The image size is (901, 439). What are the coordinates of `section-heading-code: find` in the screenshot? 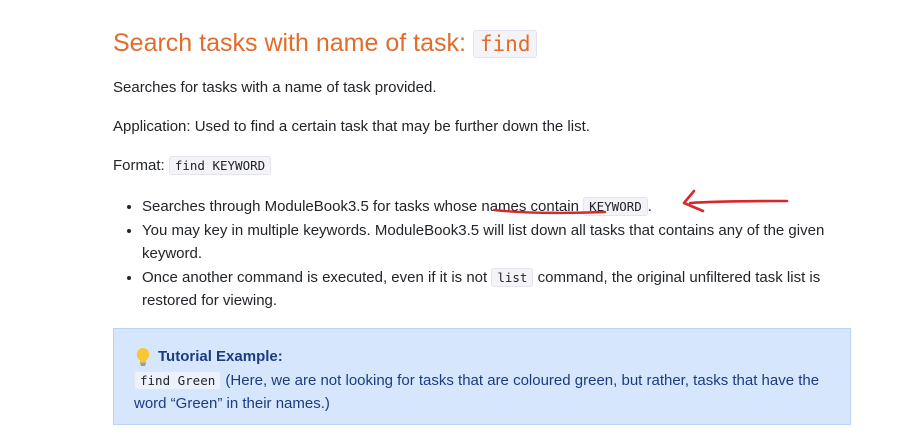 It's located at (505, 44).